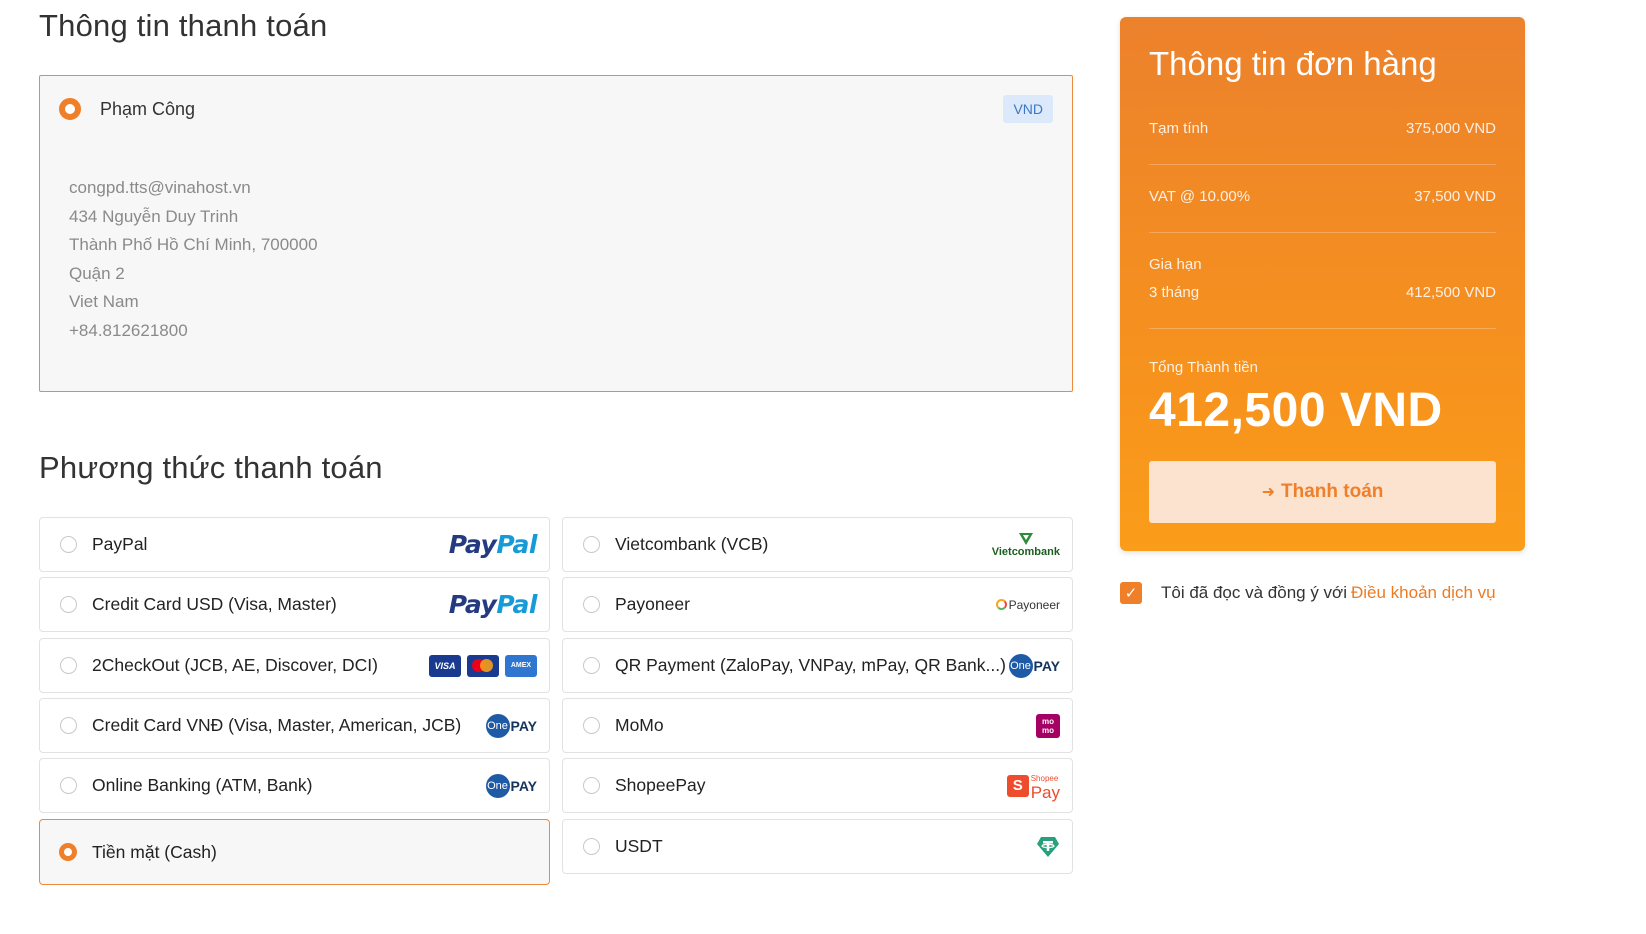  I want to click on billing-phone: +84.812621800, so click(128, 330).